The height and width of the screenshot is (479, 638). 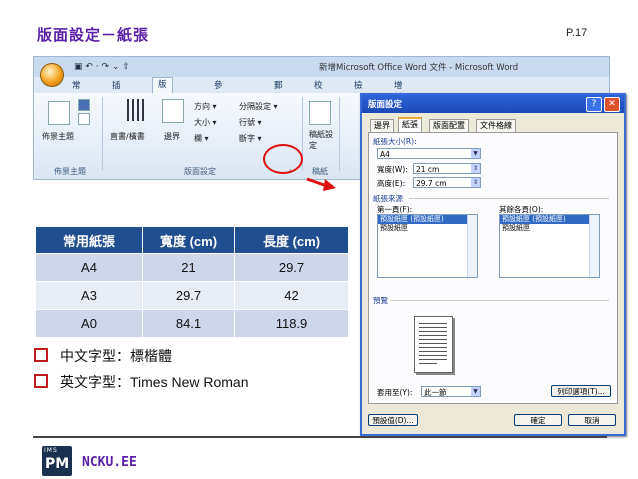 I want to click on bullet-label: 中文字型：, so click(x=95, y=357).